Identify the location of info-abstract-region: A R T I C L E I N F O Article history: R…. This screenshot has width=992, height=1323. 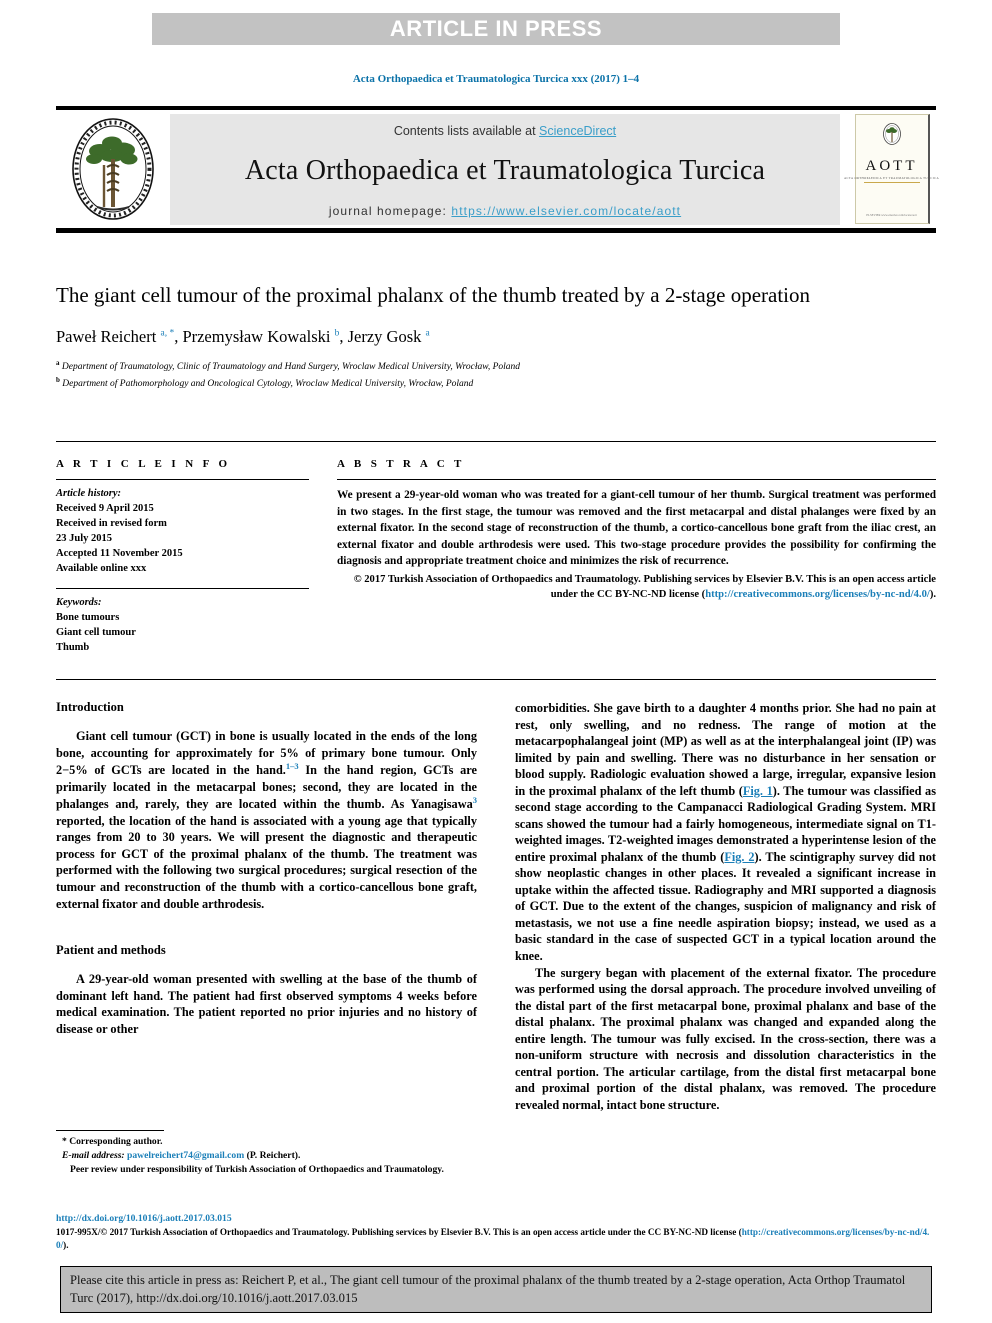
(496, 557).